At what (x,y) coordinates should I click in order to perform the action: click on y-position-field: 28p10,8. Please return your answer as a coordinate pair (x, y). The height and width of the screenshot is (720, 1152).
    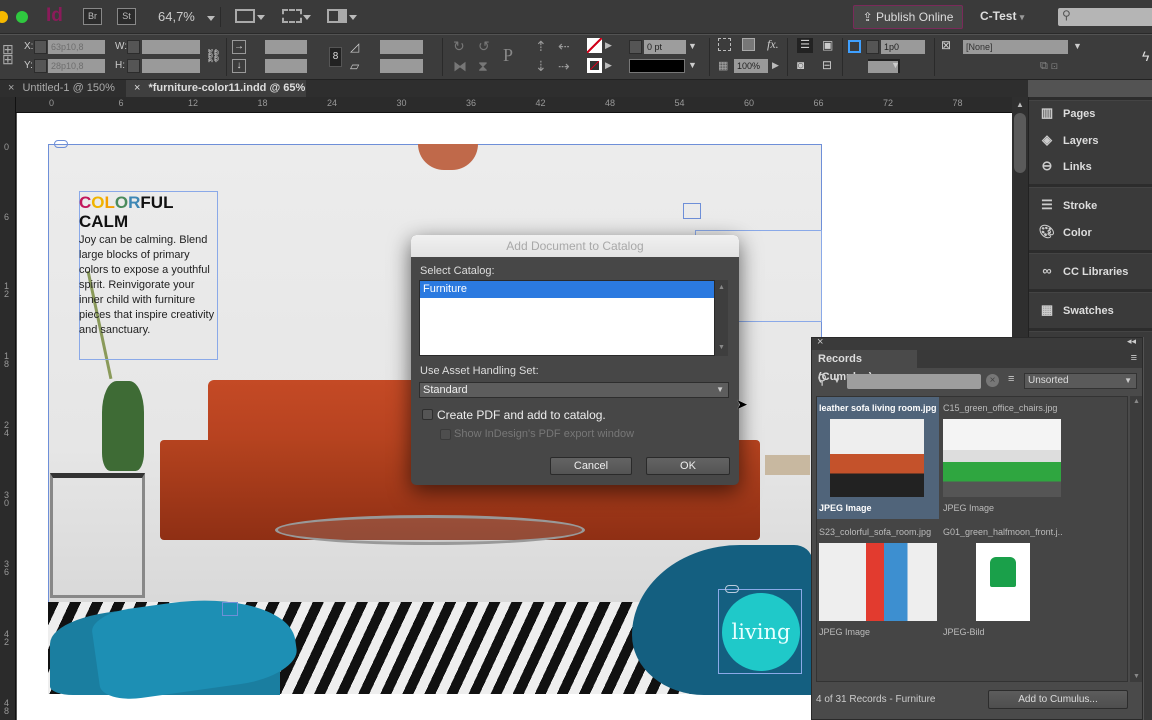
    Looking at the image, I should click on (76, 66).